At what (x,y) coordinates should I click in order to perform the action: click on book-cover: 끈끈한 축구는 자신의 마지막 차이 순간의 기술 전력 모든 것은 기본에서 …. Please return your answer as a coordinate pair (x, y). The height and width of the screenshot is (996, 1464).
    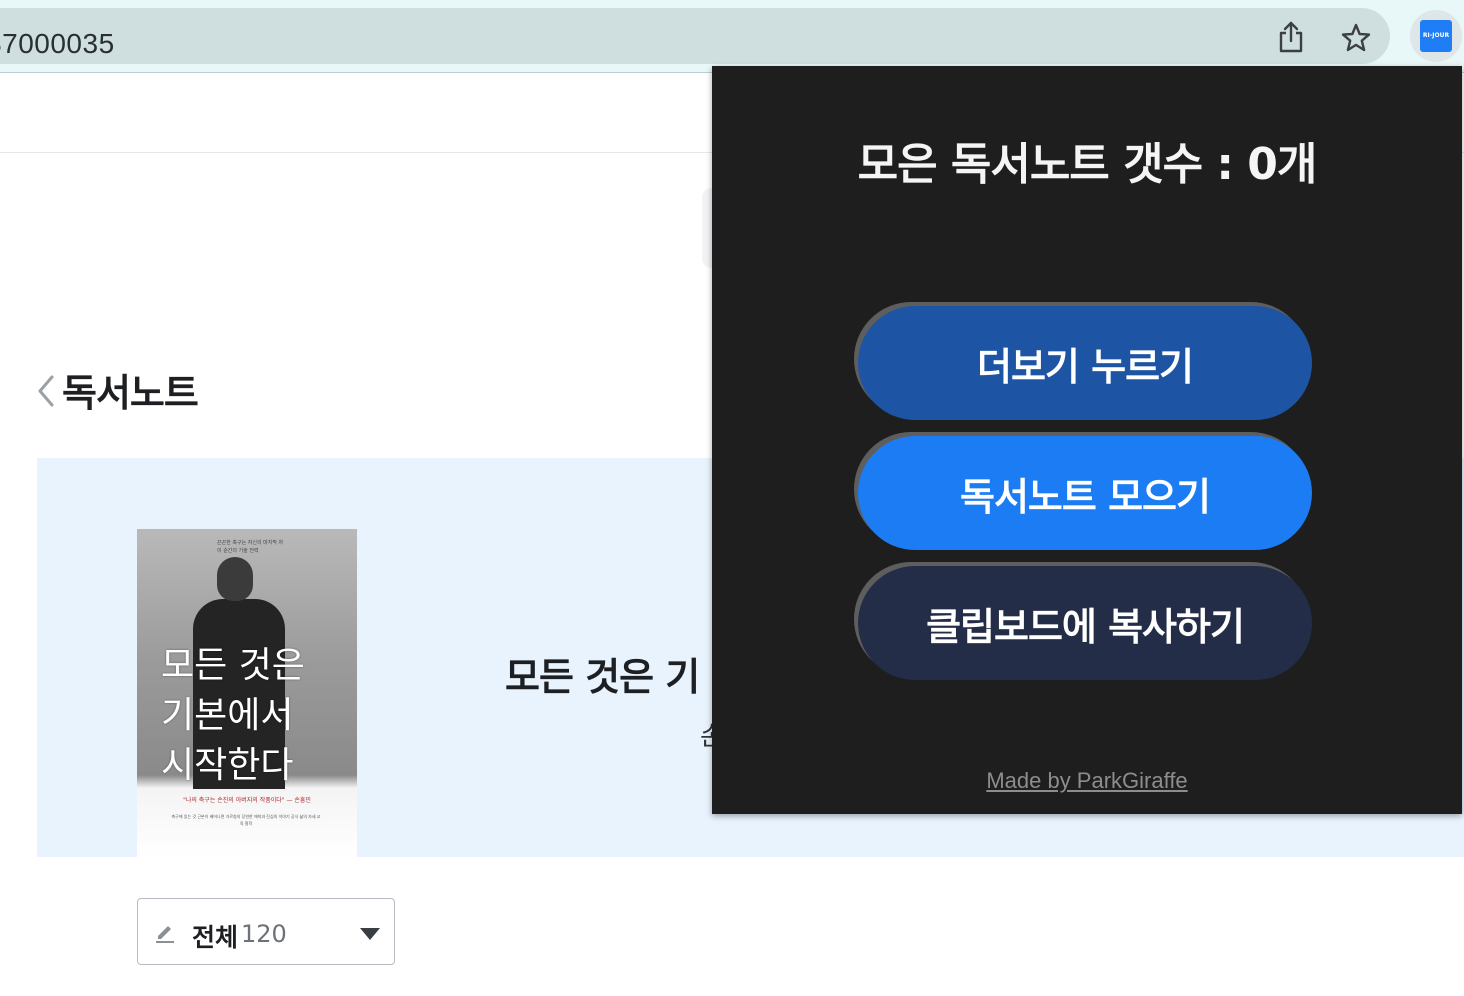
    Looking at the image, I should click on (247, 693).